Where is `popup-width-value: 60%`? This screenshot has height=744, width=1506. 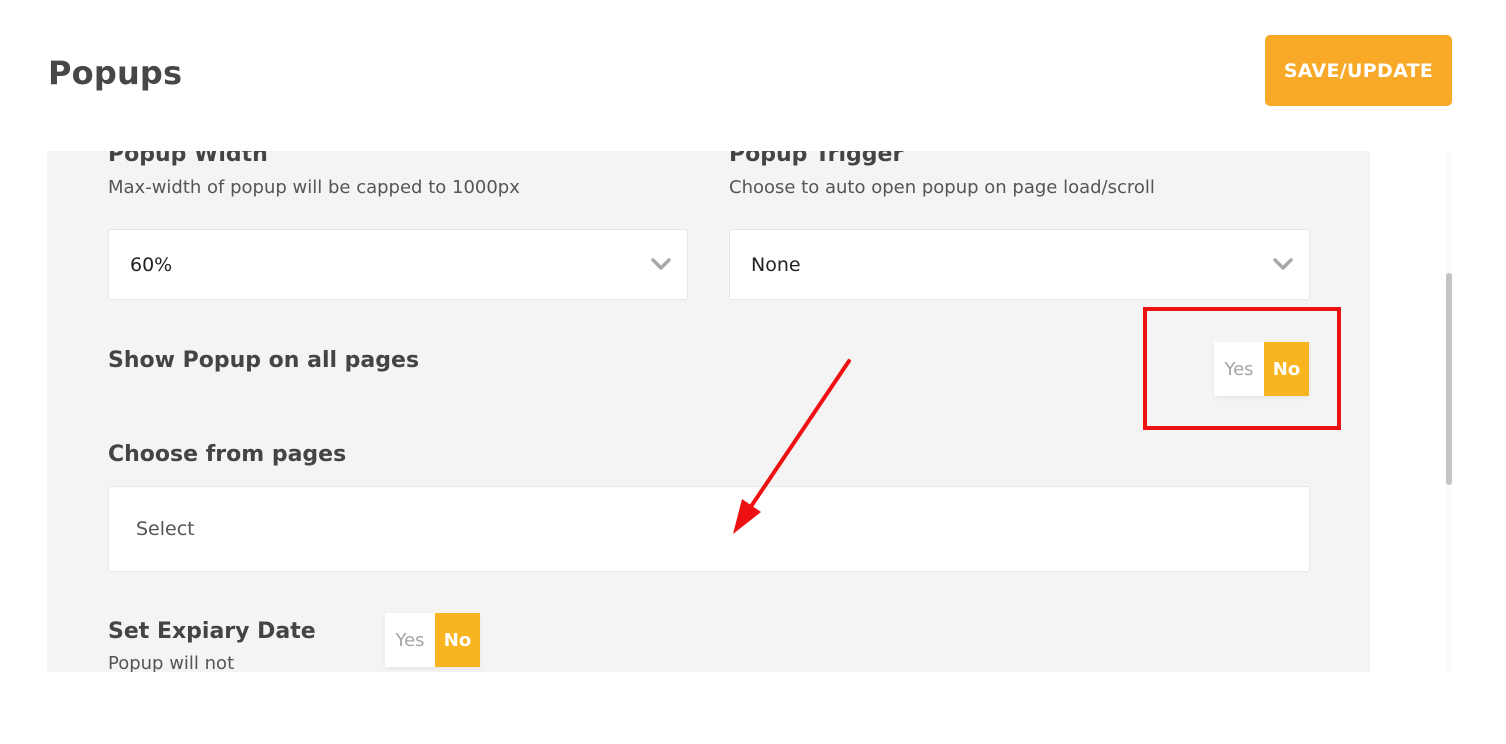
popup-width-value: 60% is located at coordinates (151, 264).